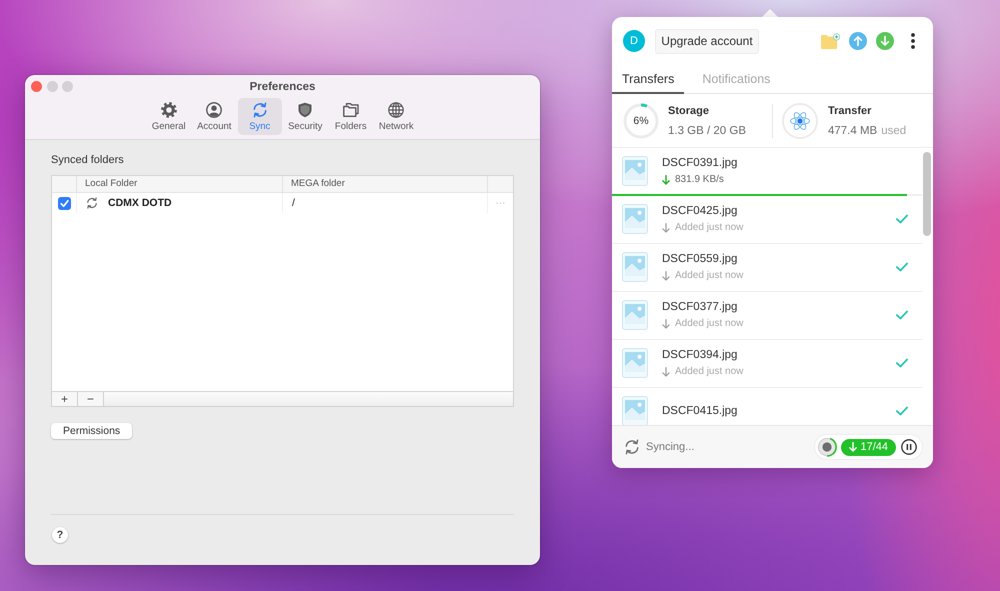 This screenshot has width=1000, height=591. What do you see at coordinates (700, 259) in the screenshot?
I see `file-name: DSCF0559.jpg` at bounding box center [700, 259].